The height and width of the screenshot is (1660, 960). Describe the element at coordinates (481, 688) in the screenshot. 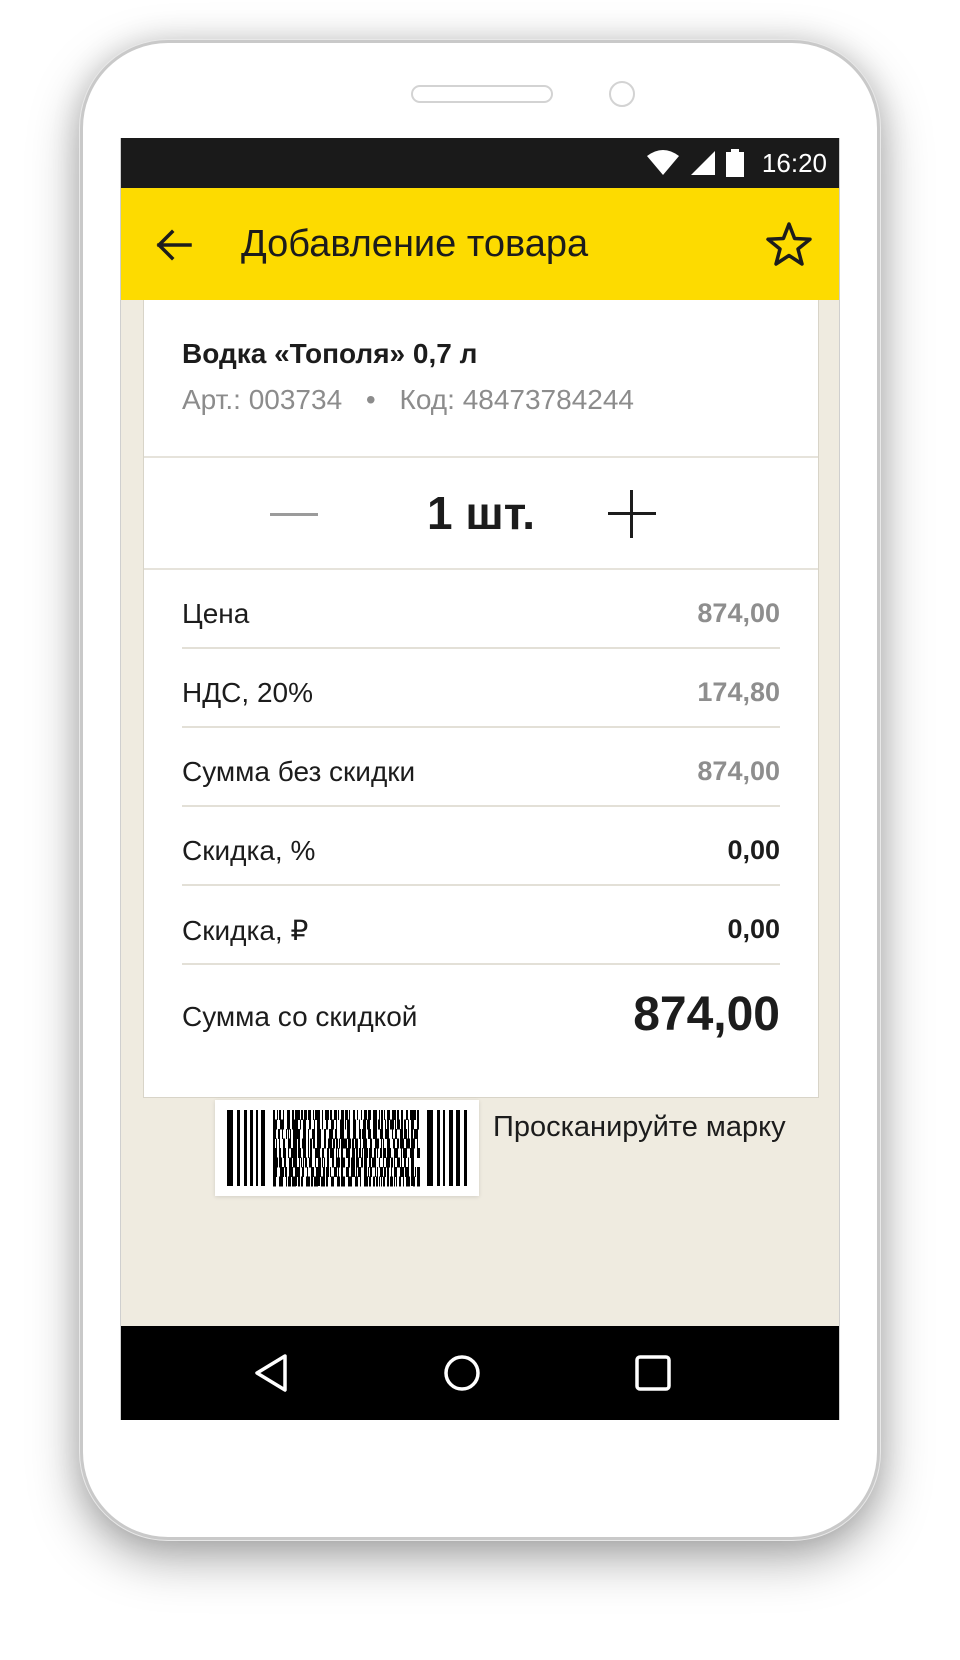

I see `vat-row: НДС, 20% 174,80` at that location.